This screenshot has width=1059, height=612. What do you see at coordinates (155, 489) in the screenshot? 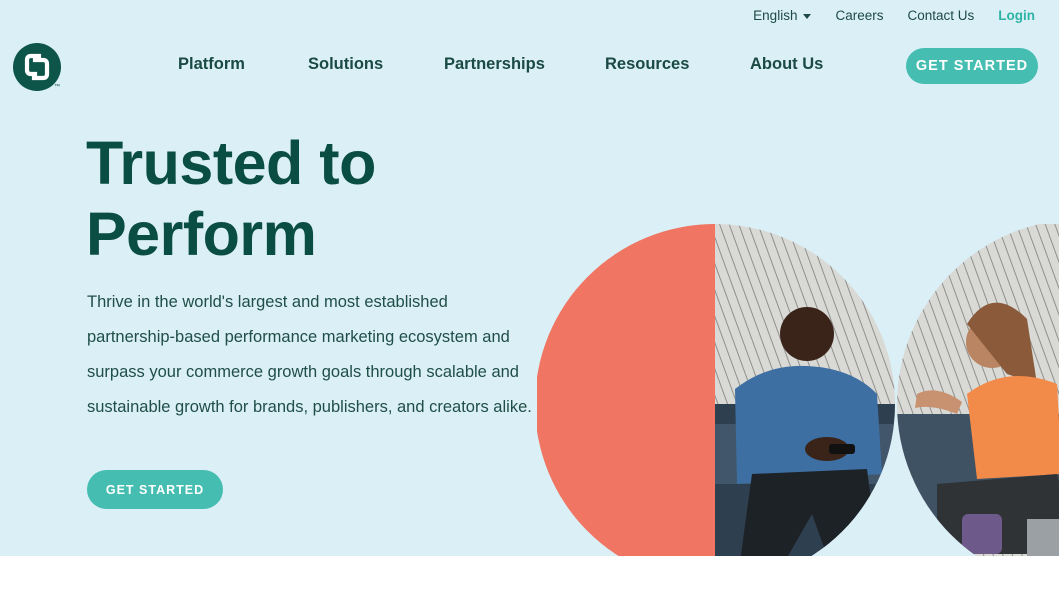
I see `get-started-button-hero: GET STARTED` at bounding box center [155, 489].